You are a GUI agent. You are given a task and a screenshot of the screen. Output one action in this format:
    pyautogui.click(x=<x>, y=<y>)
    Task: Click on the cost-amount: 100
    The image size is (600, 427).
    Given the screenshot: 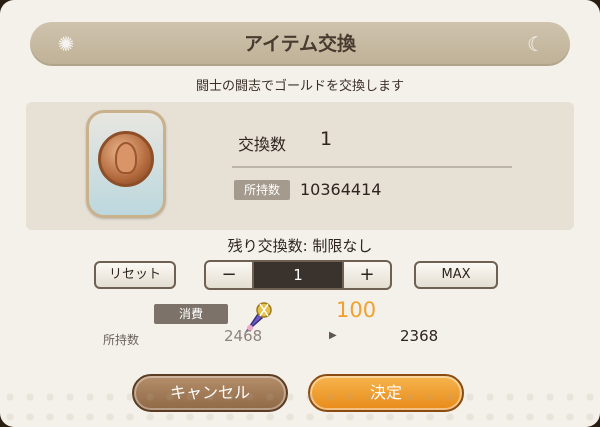 What is the action you would take?
    pyautogui.click(x=356, y=310)
    